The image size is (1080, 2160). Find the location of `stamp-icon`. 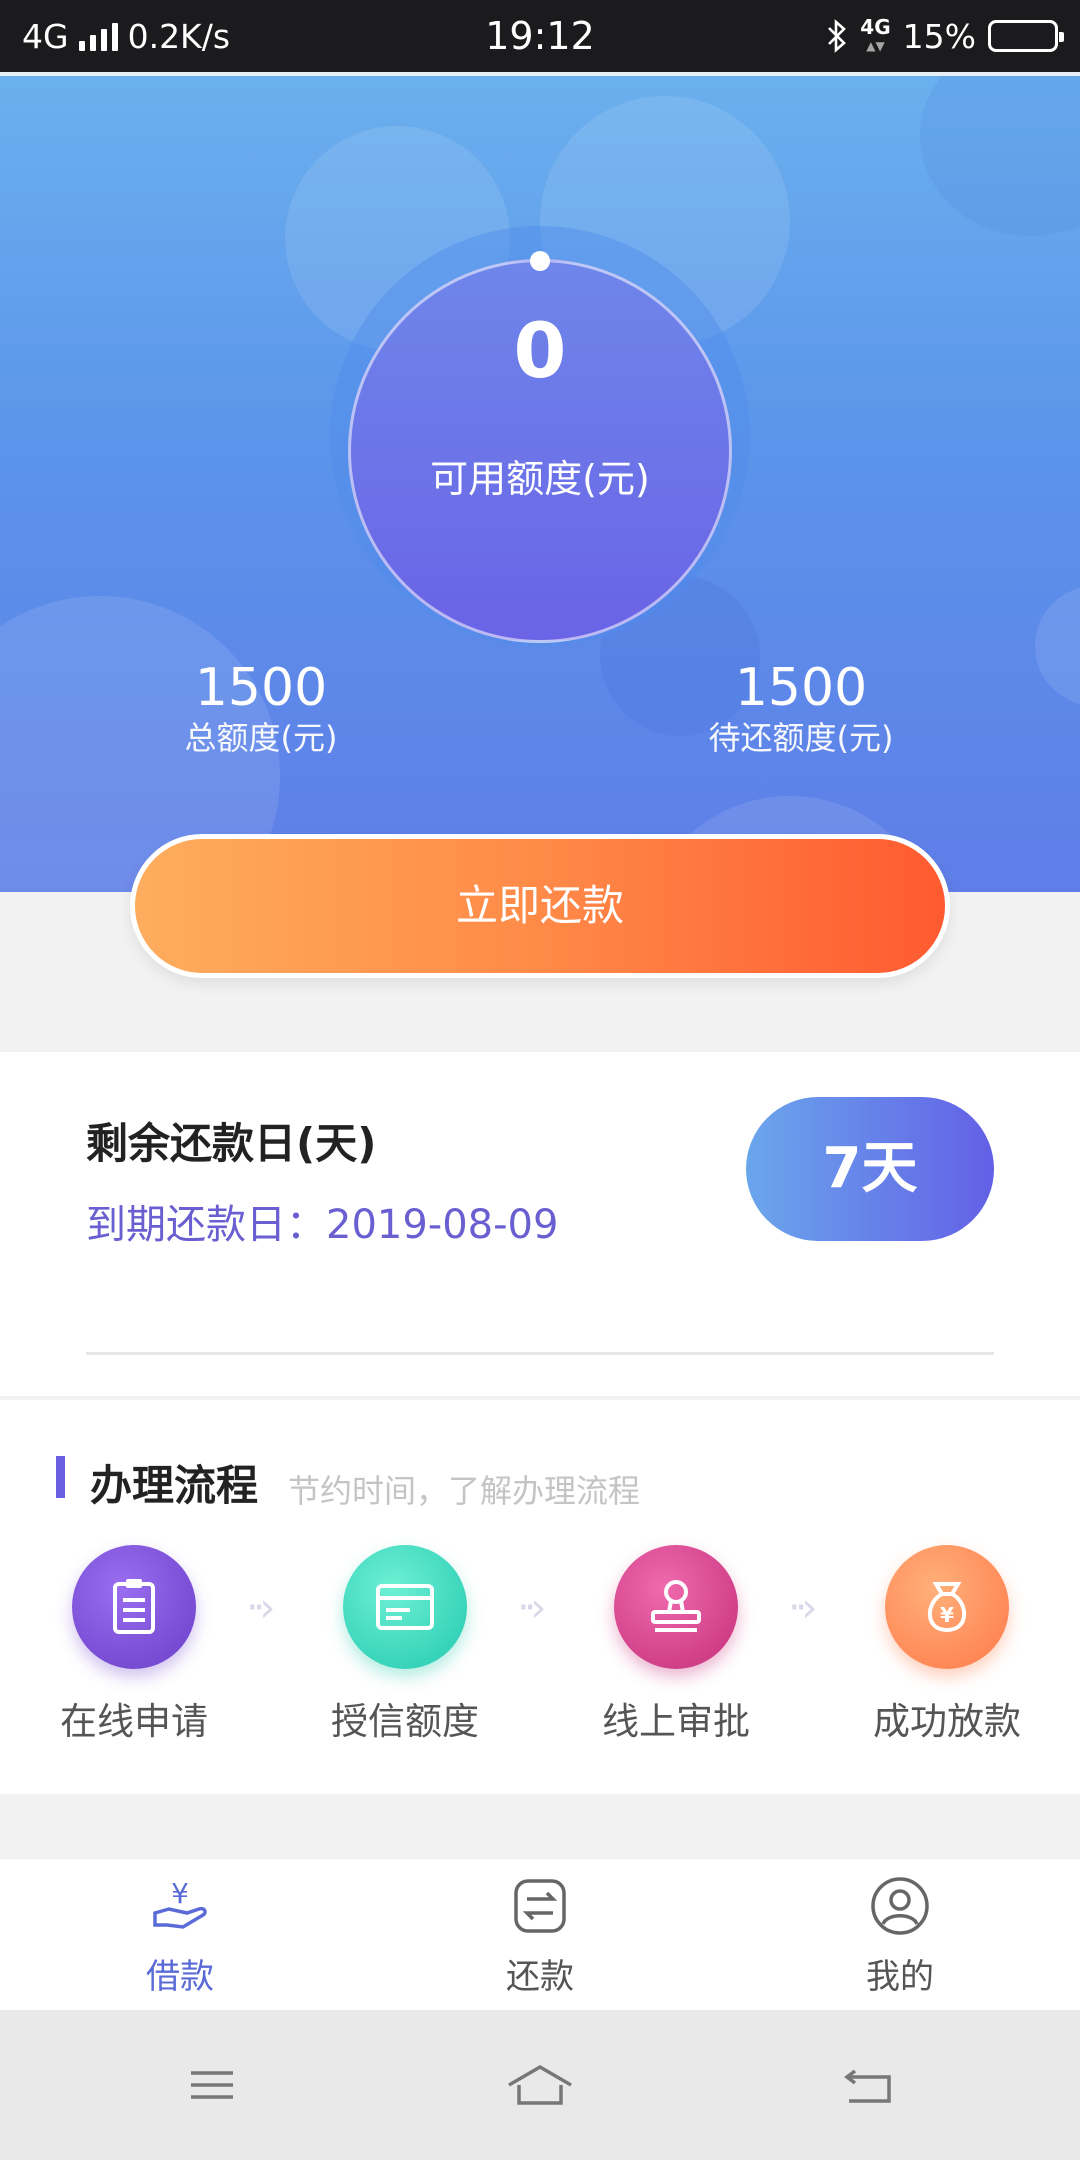

stamp-icon is located at coordinates (676, 1607).